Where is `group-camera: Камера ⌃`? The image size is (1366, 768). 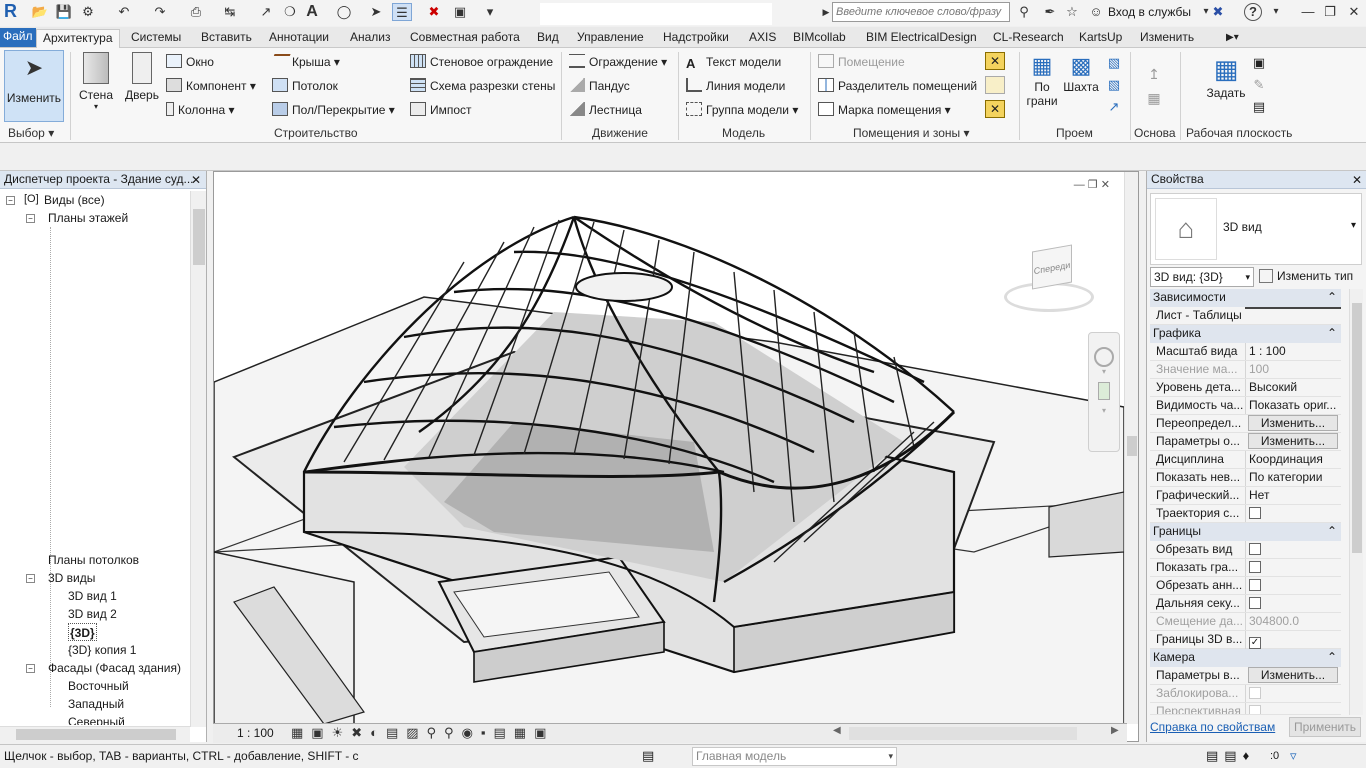 group-camera: Камера ⌃ is located at coordinates (1245, 658).